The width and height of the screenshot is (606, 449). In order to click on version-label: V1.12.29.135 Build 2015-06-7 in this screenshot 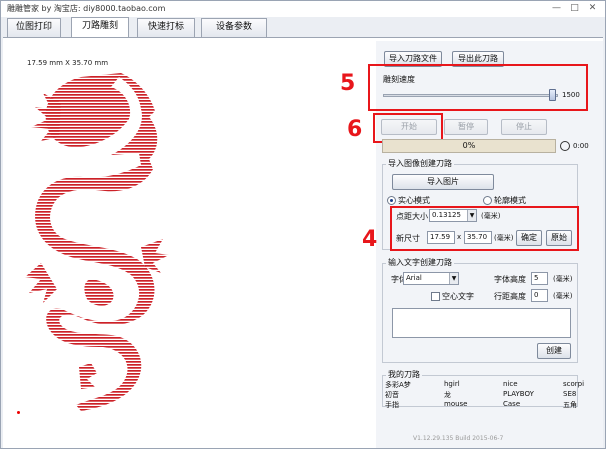, I will do `click(458, 438)`.